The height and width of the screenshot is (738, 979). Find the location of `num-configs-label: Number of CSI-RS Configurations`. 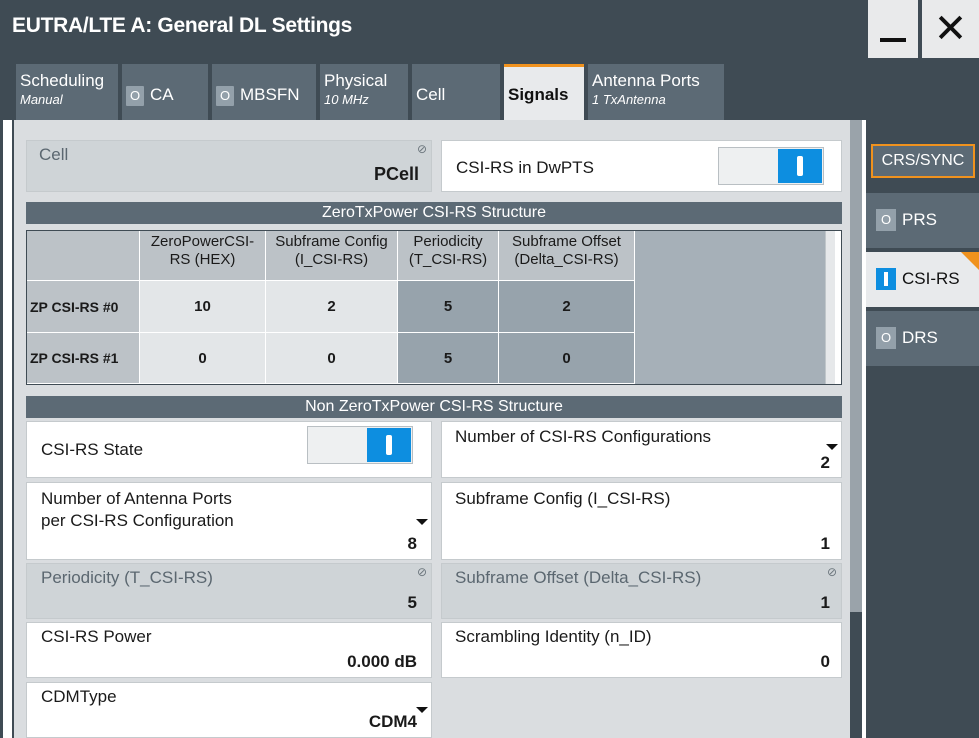

num-configs-label: Number of CSI-RS Configurations is located at coordinates (583, 436).